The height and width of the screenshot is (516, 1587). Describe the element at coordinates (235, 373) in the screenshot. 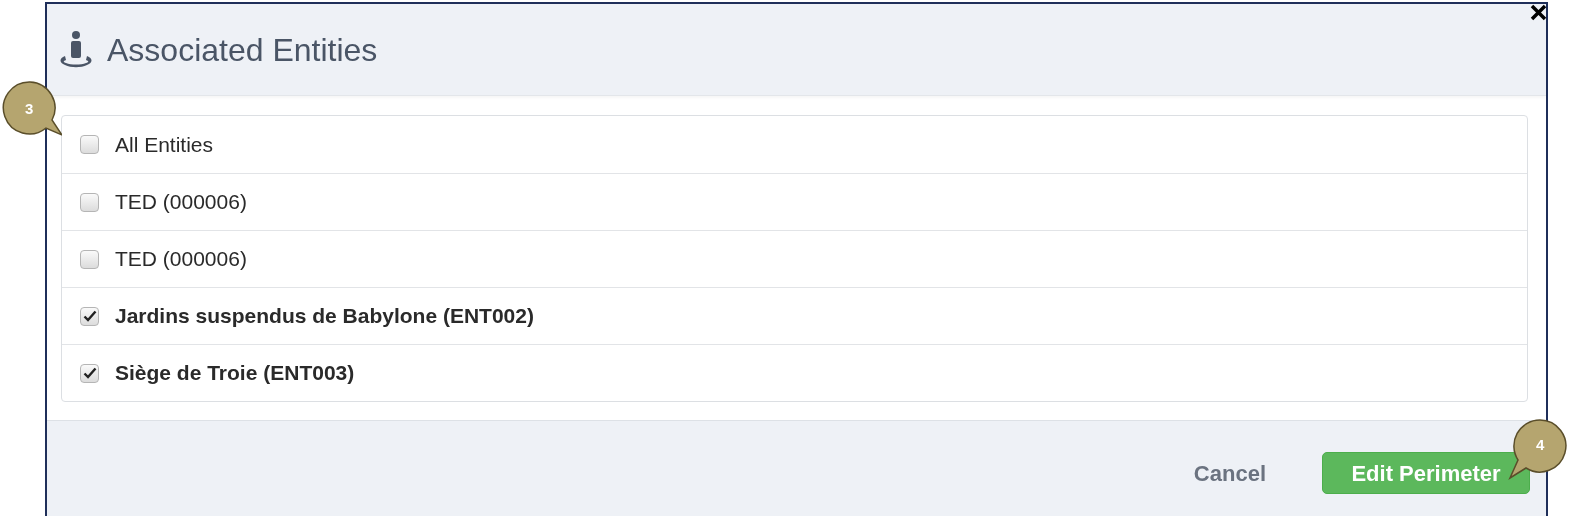

I see `entity-label: Siège de Troie (ENT003)` at that location.